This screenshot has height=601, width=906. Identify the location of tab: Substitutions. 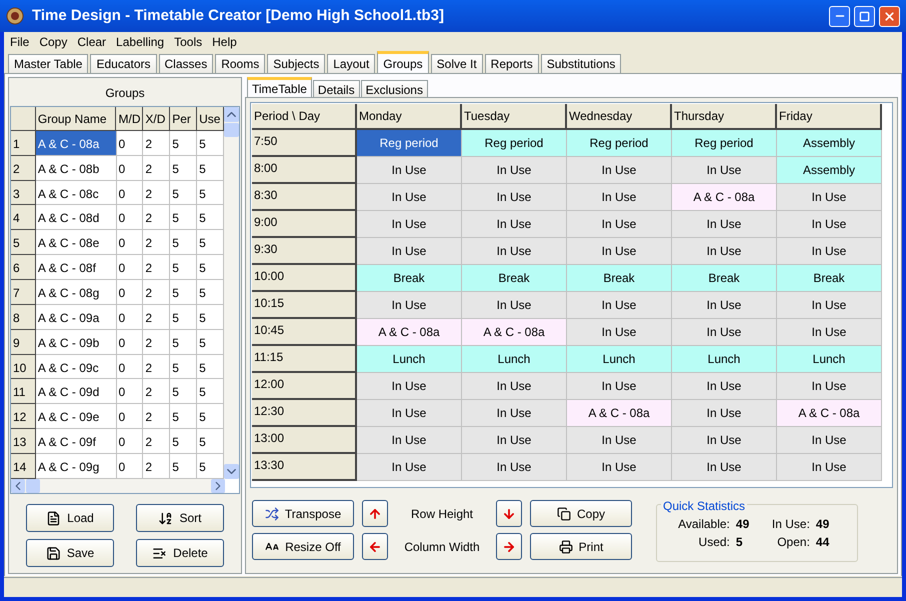
(581, 63).